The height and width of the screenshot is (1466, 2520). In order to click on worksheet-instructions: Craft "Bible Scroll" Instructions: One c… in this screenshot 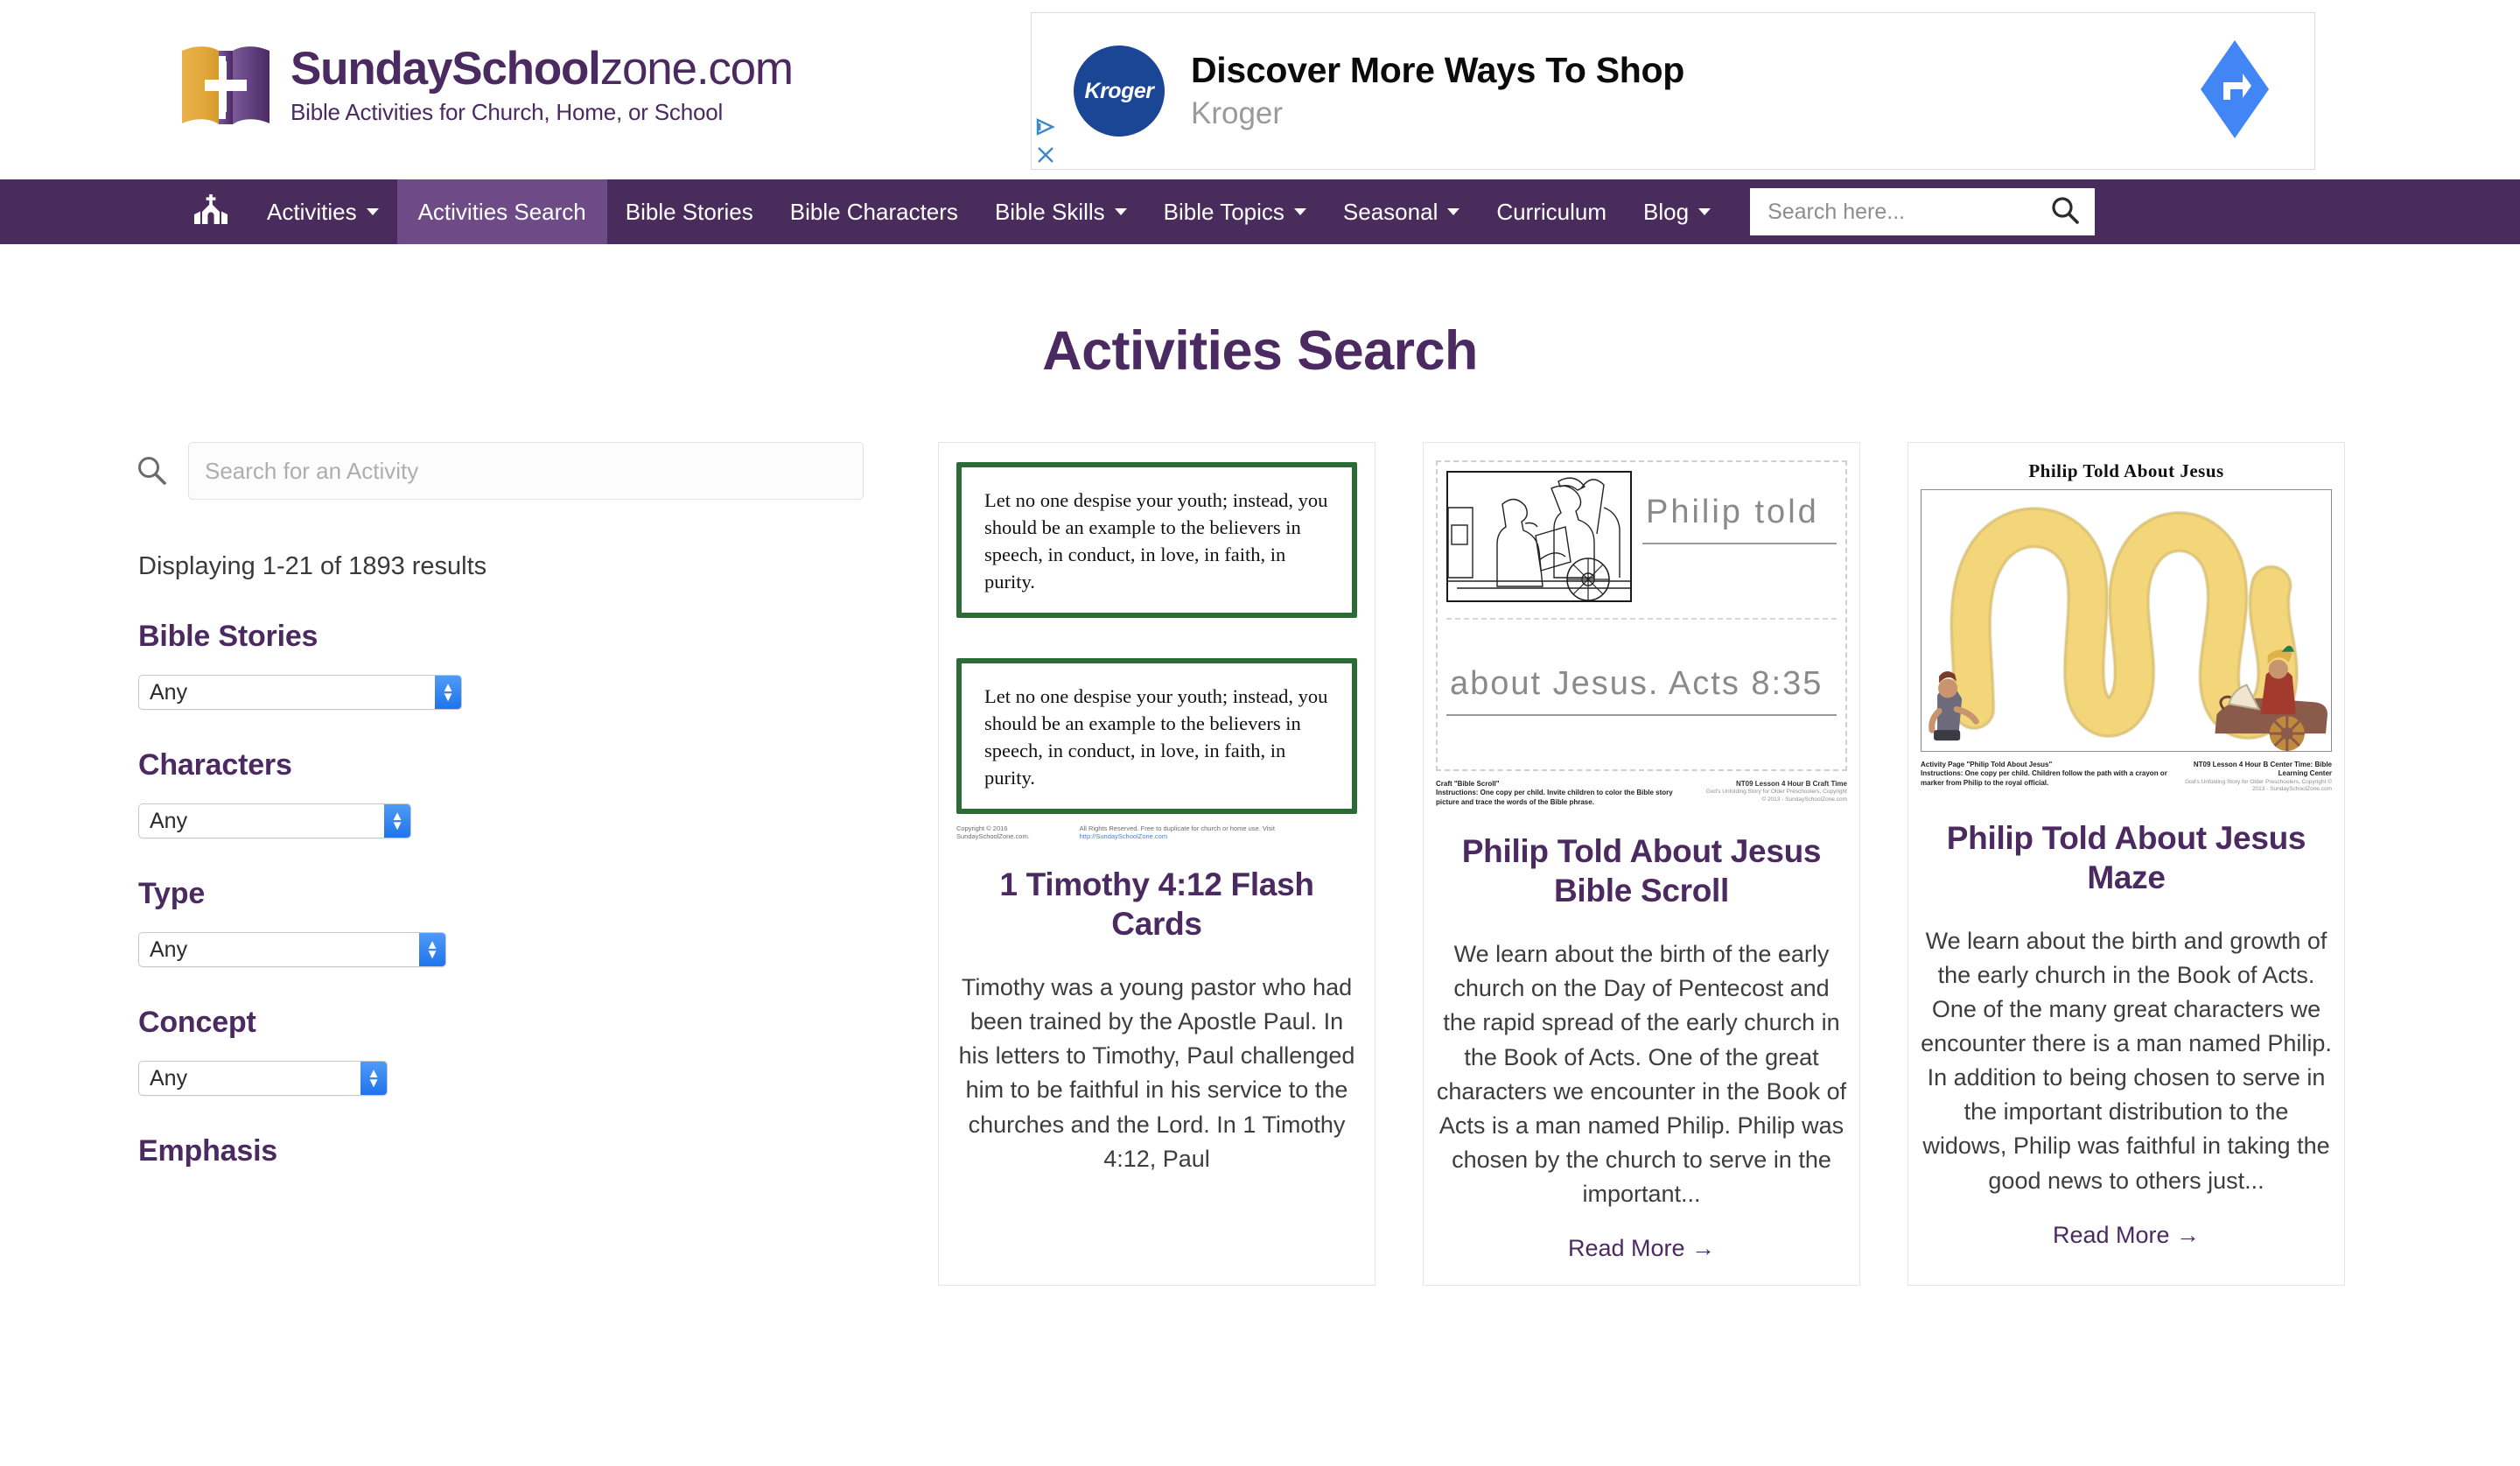, I will do `click(1562, 793)`.